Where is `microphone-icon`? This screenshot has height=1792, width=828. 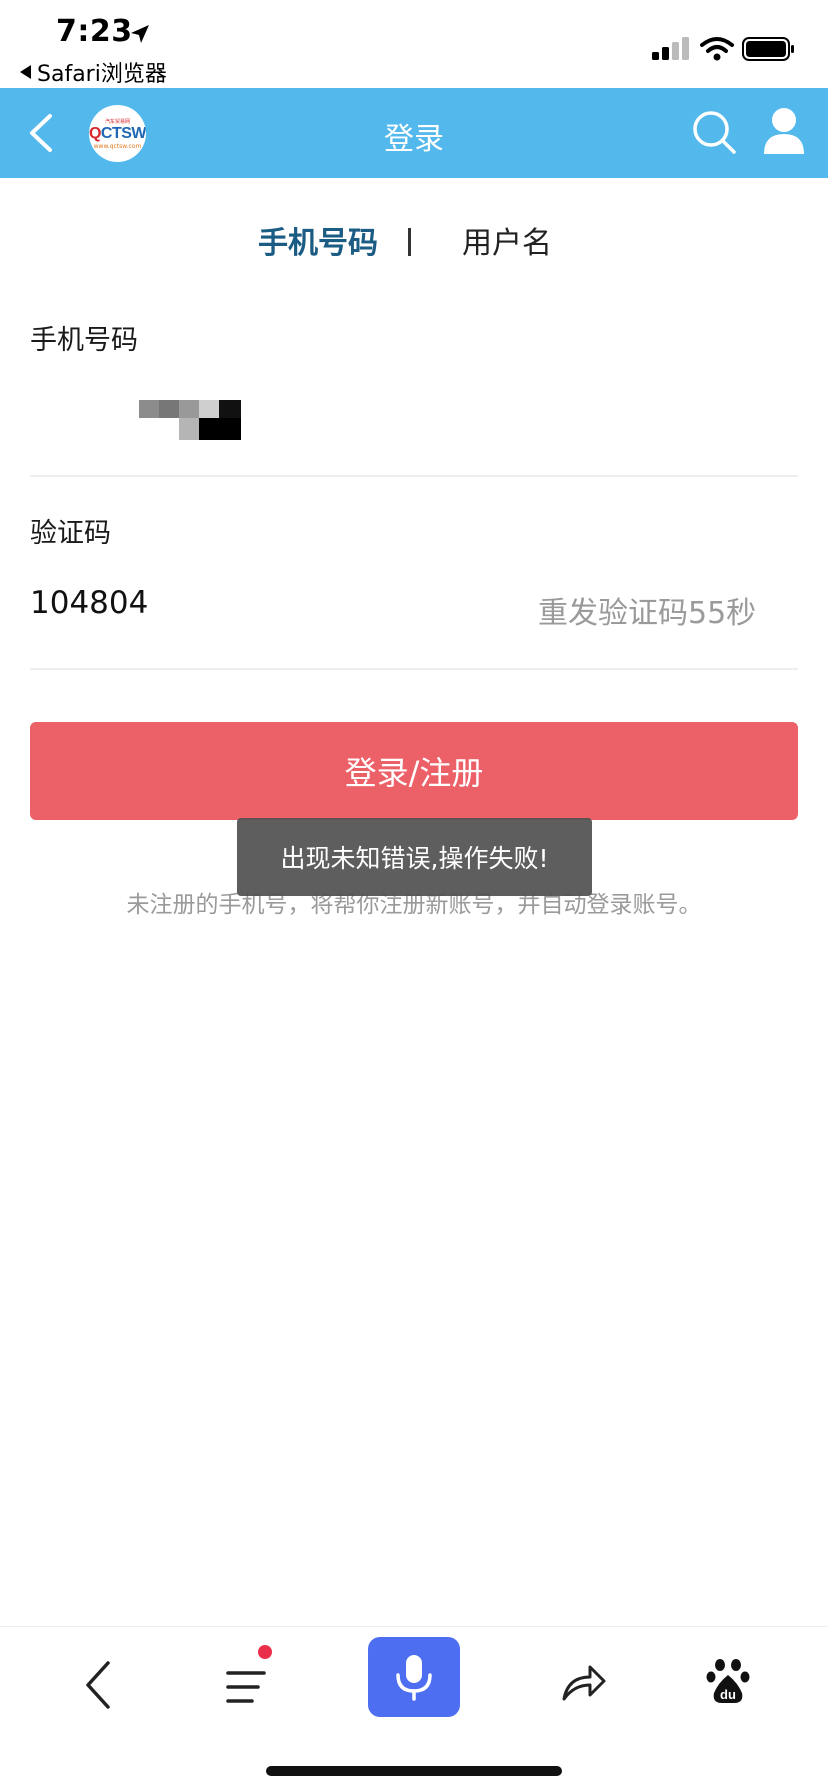 microphone-icon is located at coordinates (414, 1678).